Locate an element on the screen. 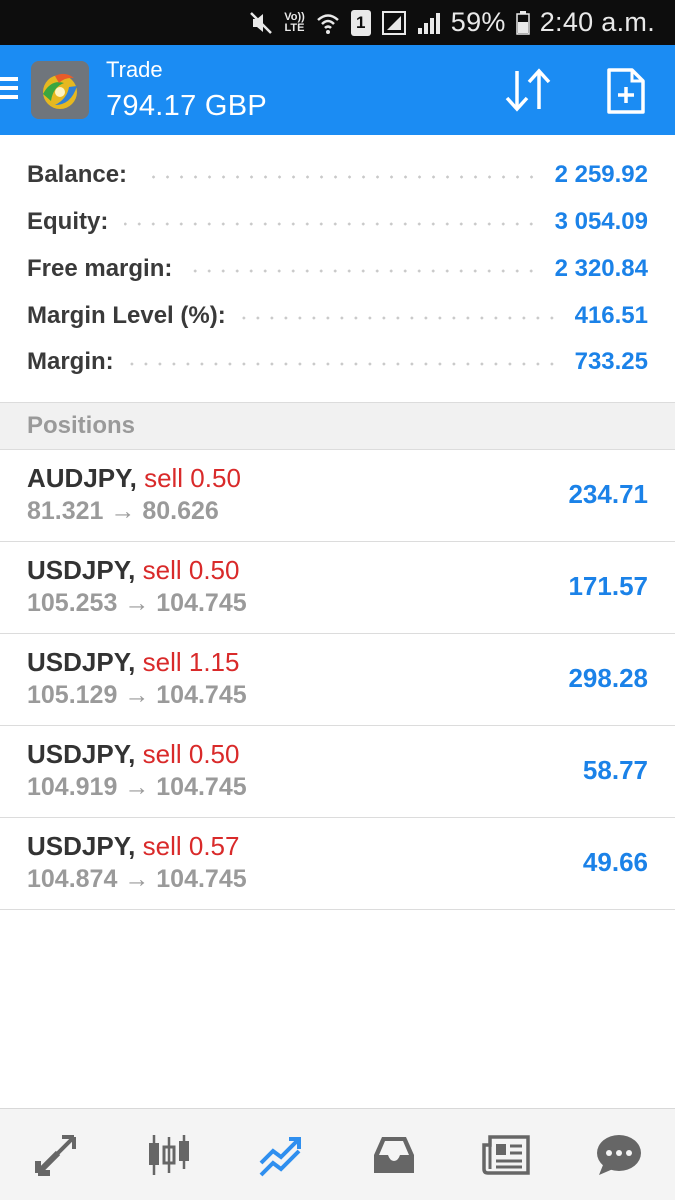  equity-value: 3 054.09 is located at coordinates (601, 221).